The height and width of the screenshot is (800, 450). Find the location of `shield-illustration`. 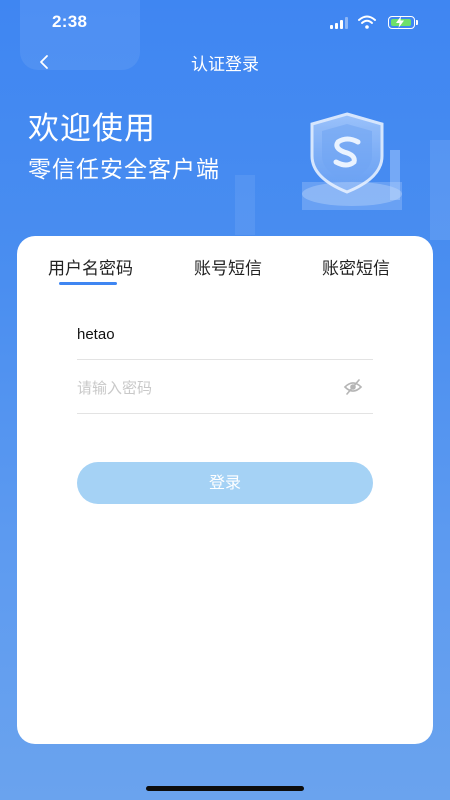

shield-illustration is located at coordinates (352, 161).